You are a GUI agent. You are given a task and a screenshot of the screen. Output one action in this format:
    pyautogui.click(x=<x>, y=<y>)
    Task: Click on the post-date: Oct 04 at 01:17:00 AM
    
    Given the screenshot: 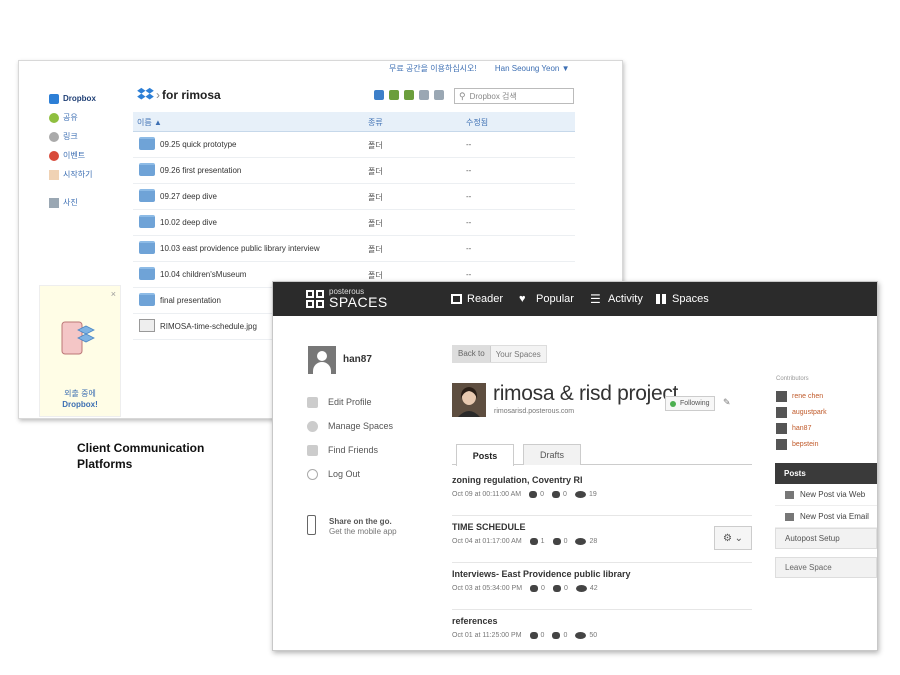 What is the action you would take?
    pyautogui.click(x=487, y=541)
    